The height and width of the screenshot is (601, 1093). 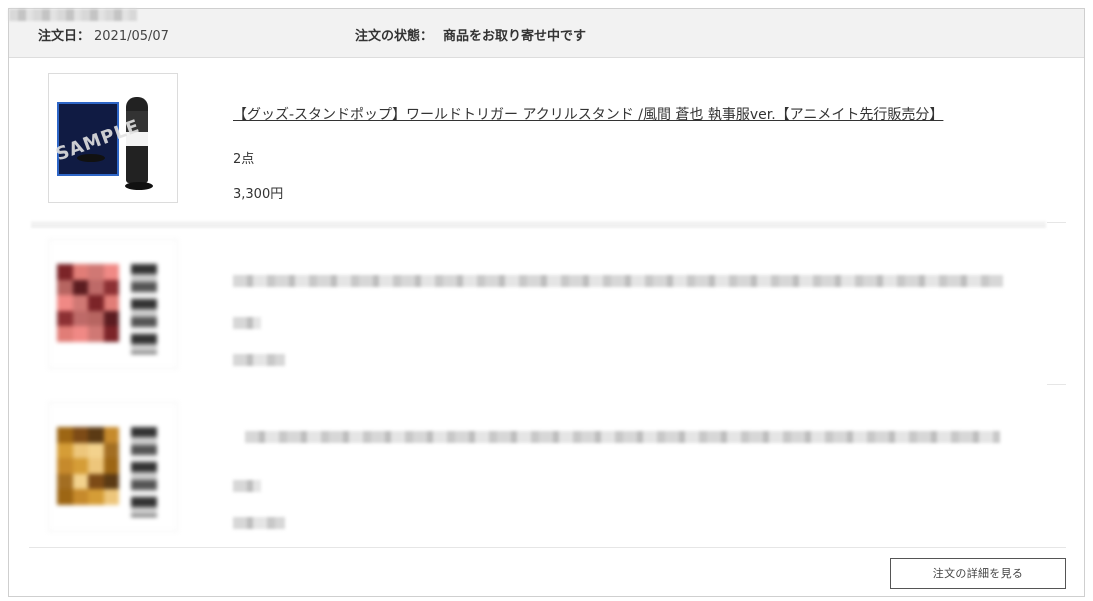 I want to click on order-date-label: 注文日：, so click(x=64, y=36).